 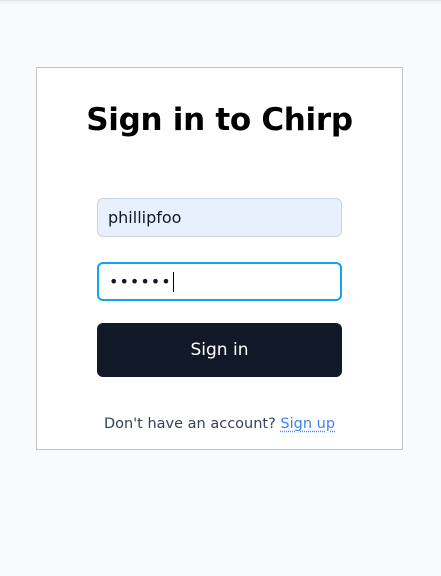 I want to click on username-value: phillipfoo, so click(x=145, y=217).